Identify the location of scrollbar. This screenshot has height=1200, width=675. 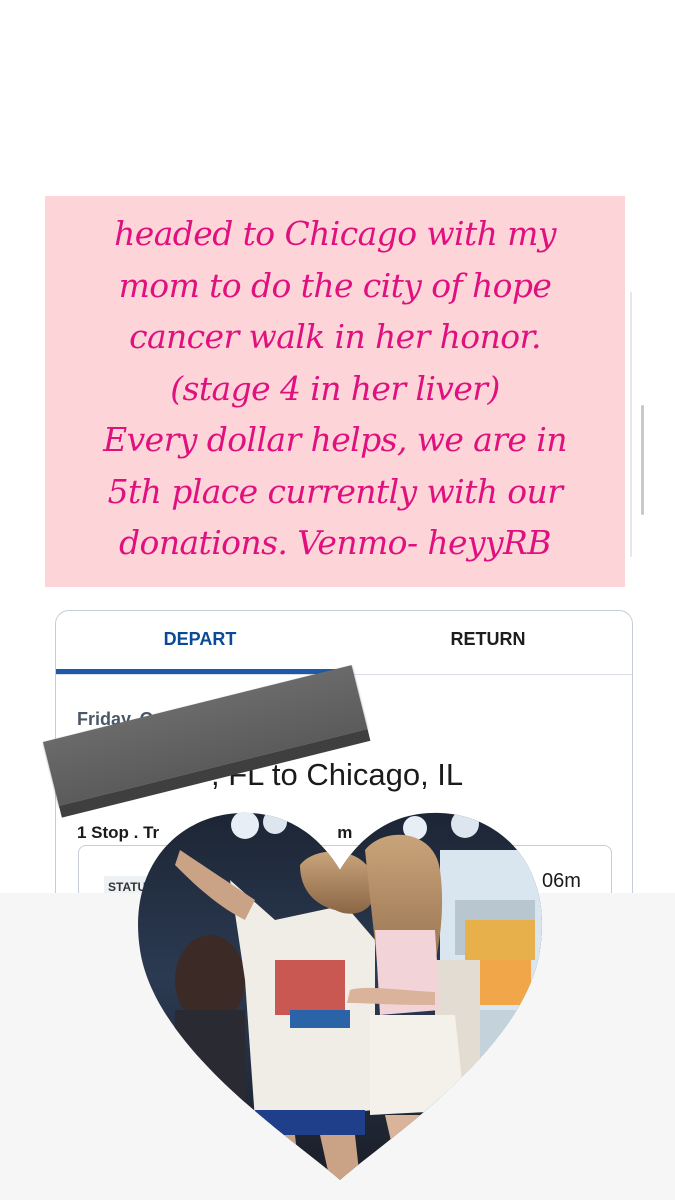
(642, 460).